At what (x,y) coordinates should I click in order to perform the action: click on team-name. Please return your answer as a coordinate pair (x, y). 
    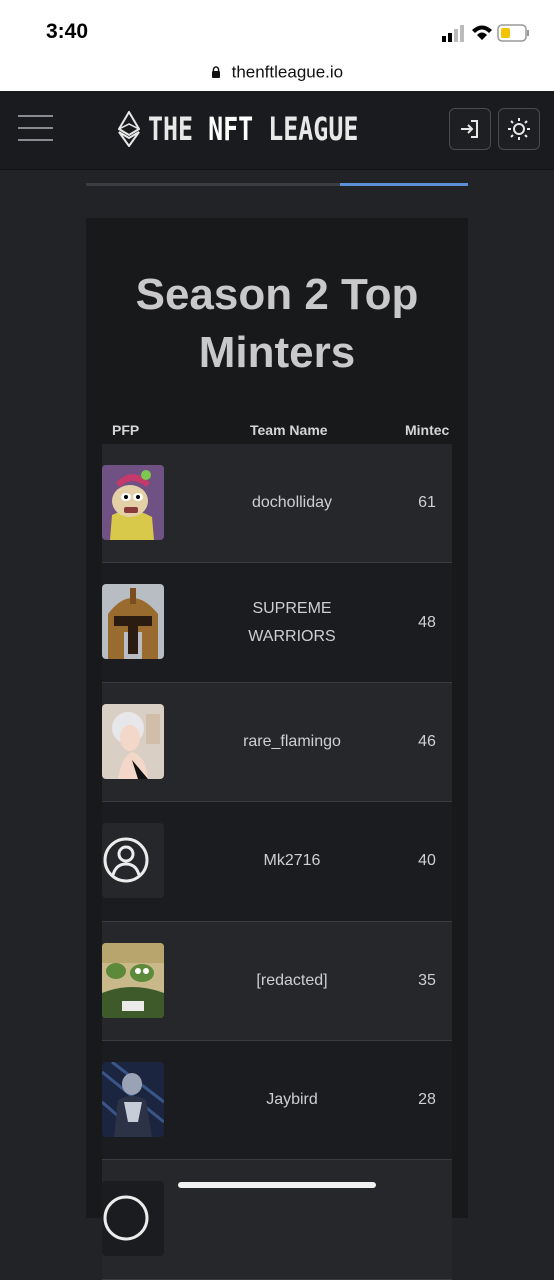
    Looking at the image, I should click on (292, 1219).